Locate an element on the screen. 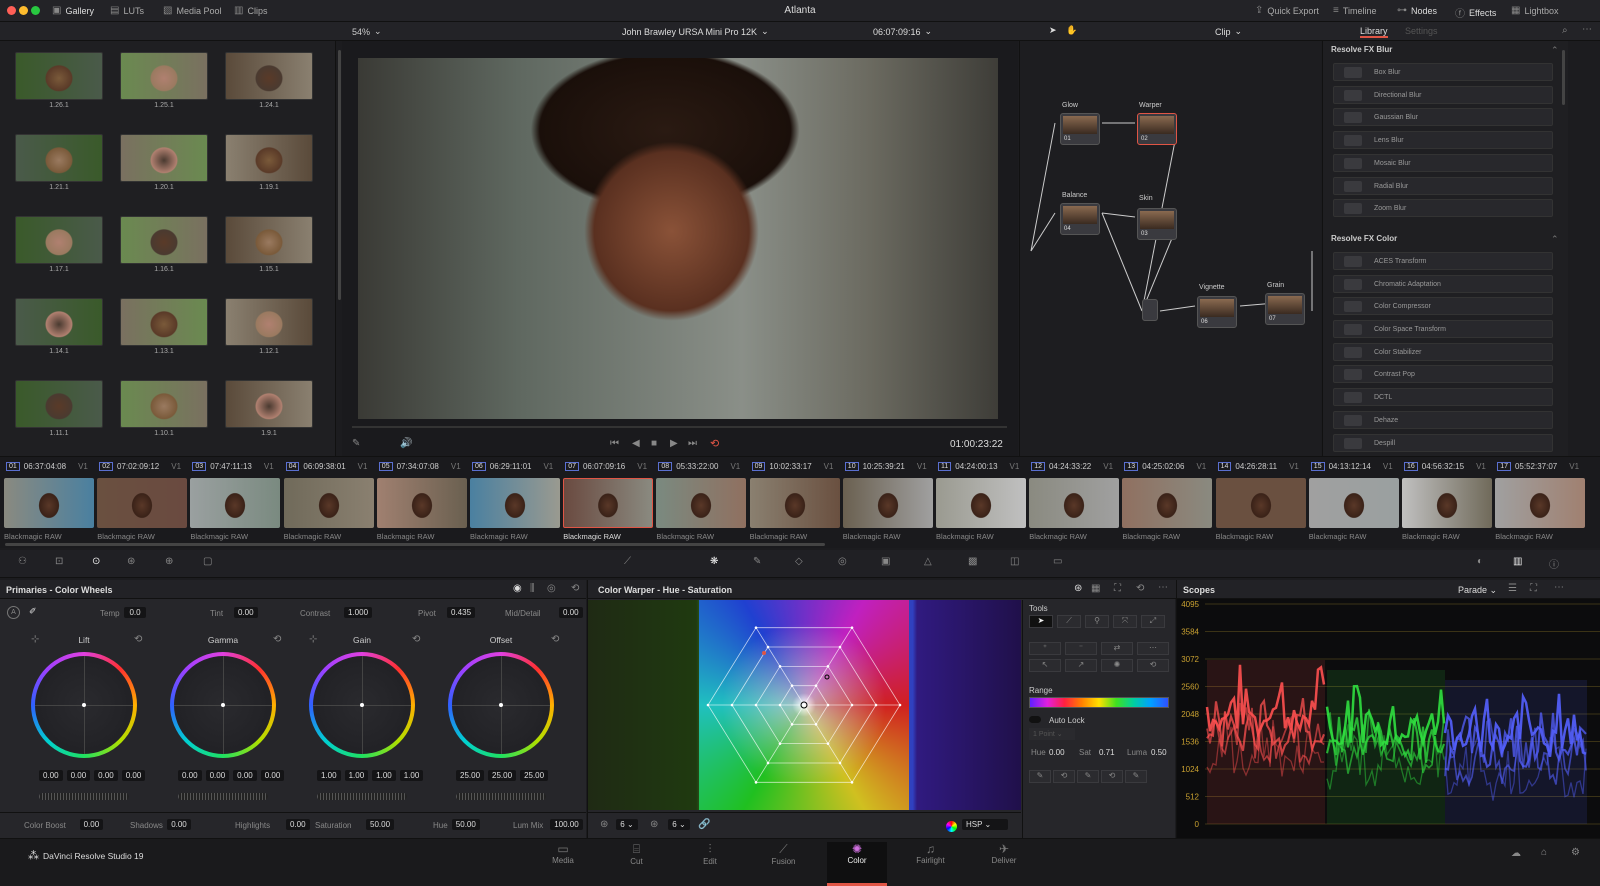  luma-value: 0.50 is located at coordinates (1159, 752).